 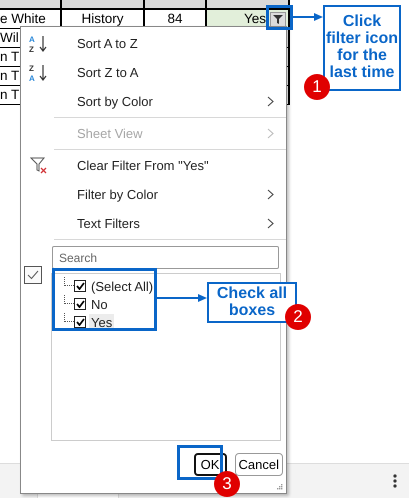 I want to click on cancel-button: Cancel, so click(x=258, y=464).